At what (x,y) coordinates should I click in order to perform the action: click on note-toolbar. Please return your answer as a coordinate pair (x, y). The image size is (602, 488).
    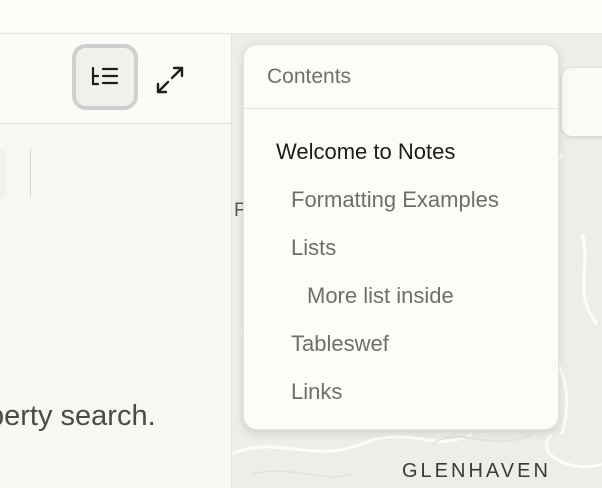
    Looking at the image, I should click on (115, 79).